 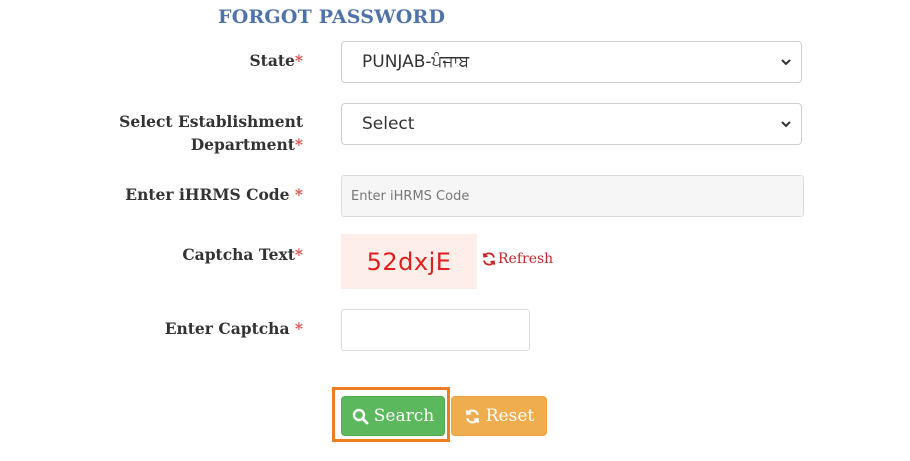 I want to click on state-select: PUNJAB-ਪੰਜਾਬ, so click(x=571, y=62).